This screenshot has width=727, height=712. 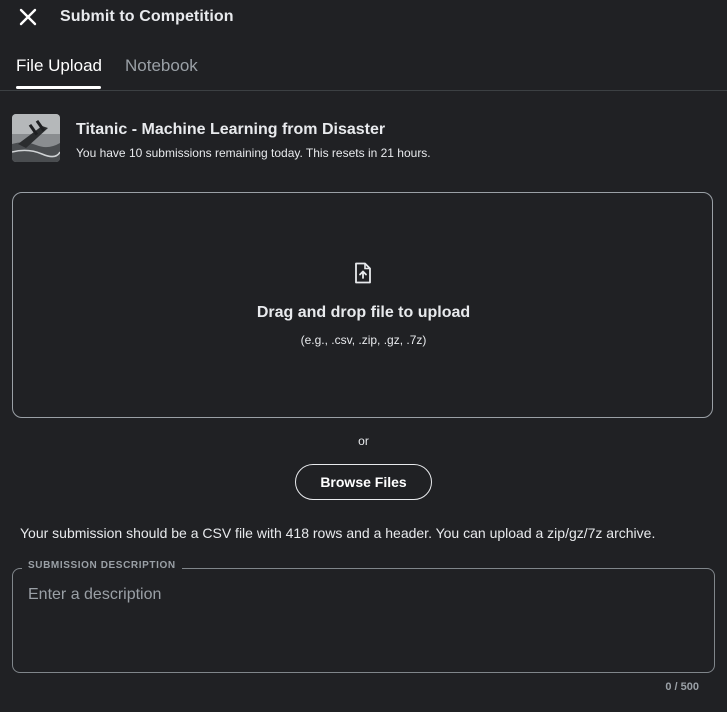 I want to click on dropzone-title: Drag and drop file to upload, so click(x=363, y=312).